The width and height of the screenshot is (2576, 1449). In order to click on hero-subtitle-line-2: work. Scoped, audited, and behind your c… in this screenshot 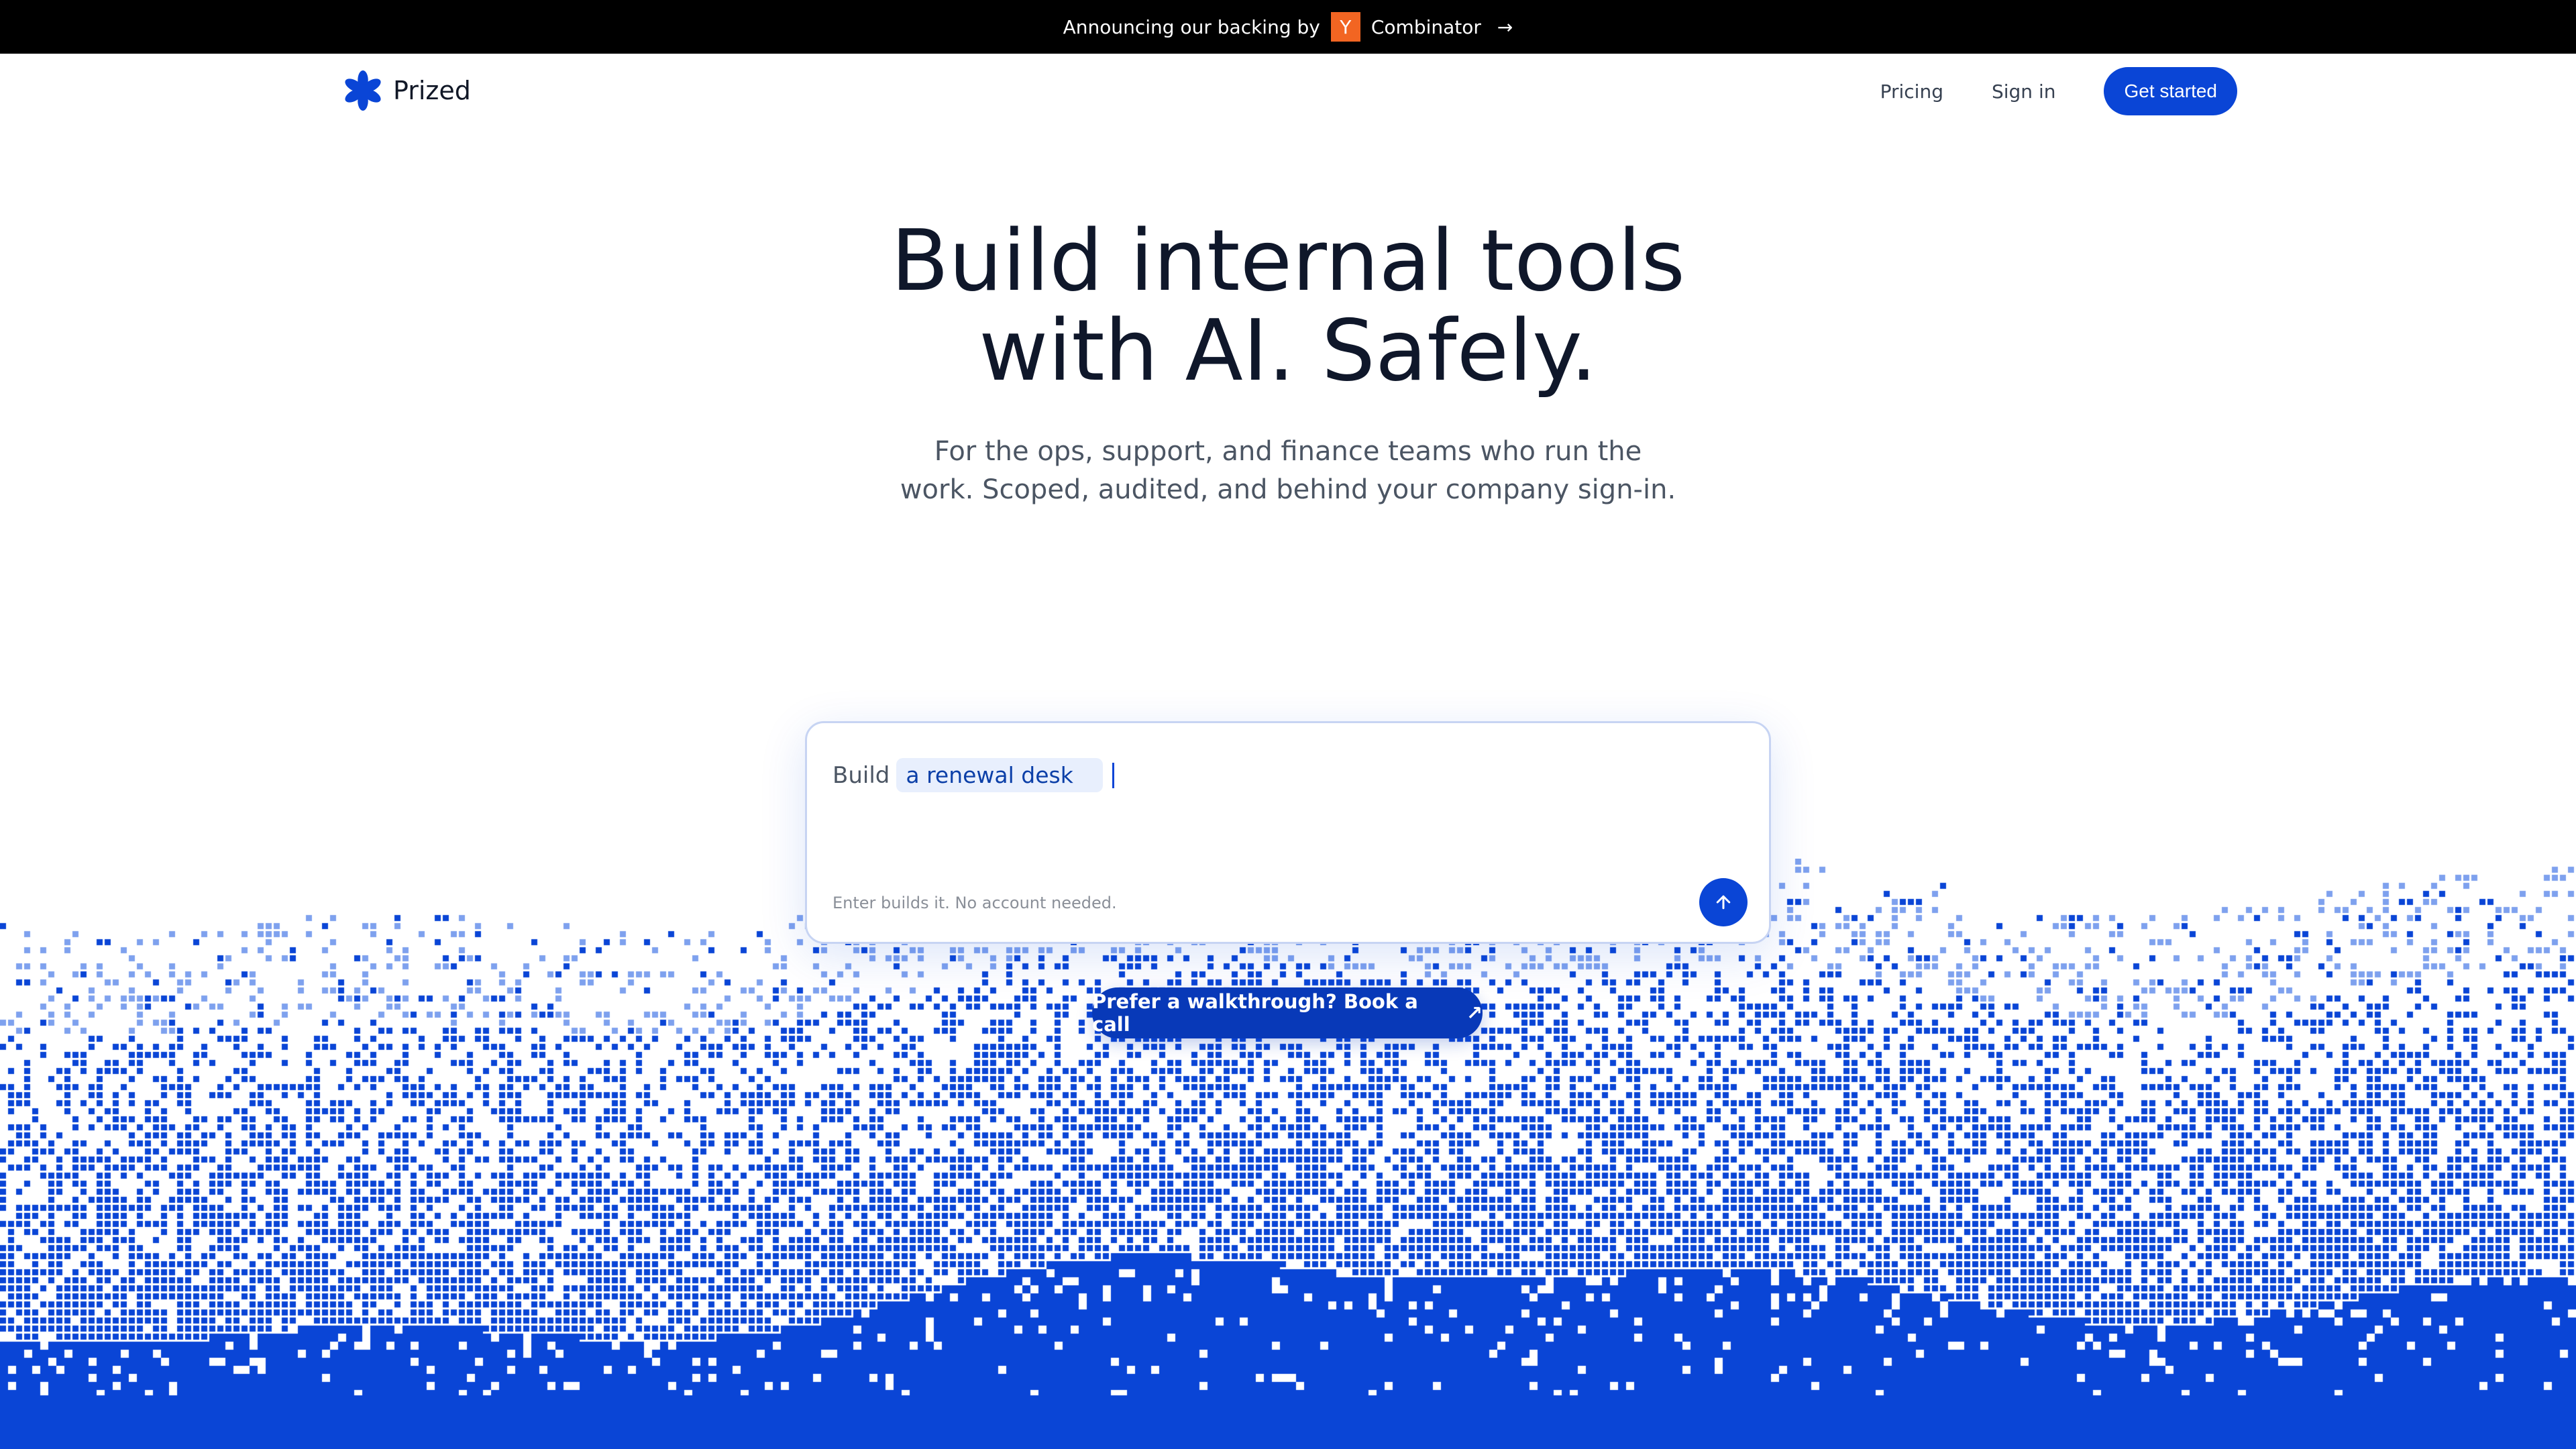, I will do `click(1288, 489)`.